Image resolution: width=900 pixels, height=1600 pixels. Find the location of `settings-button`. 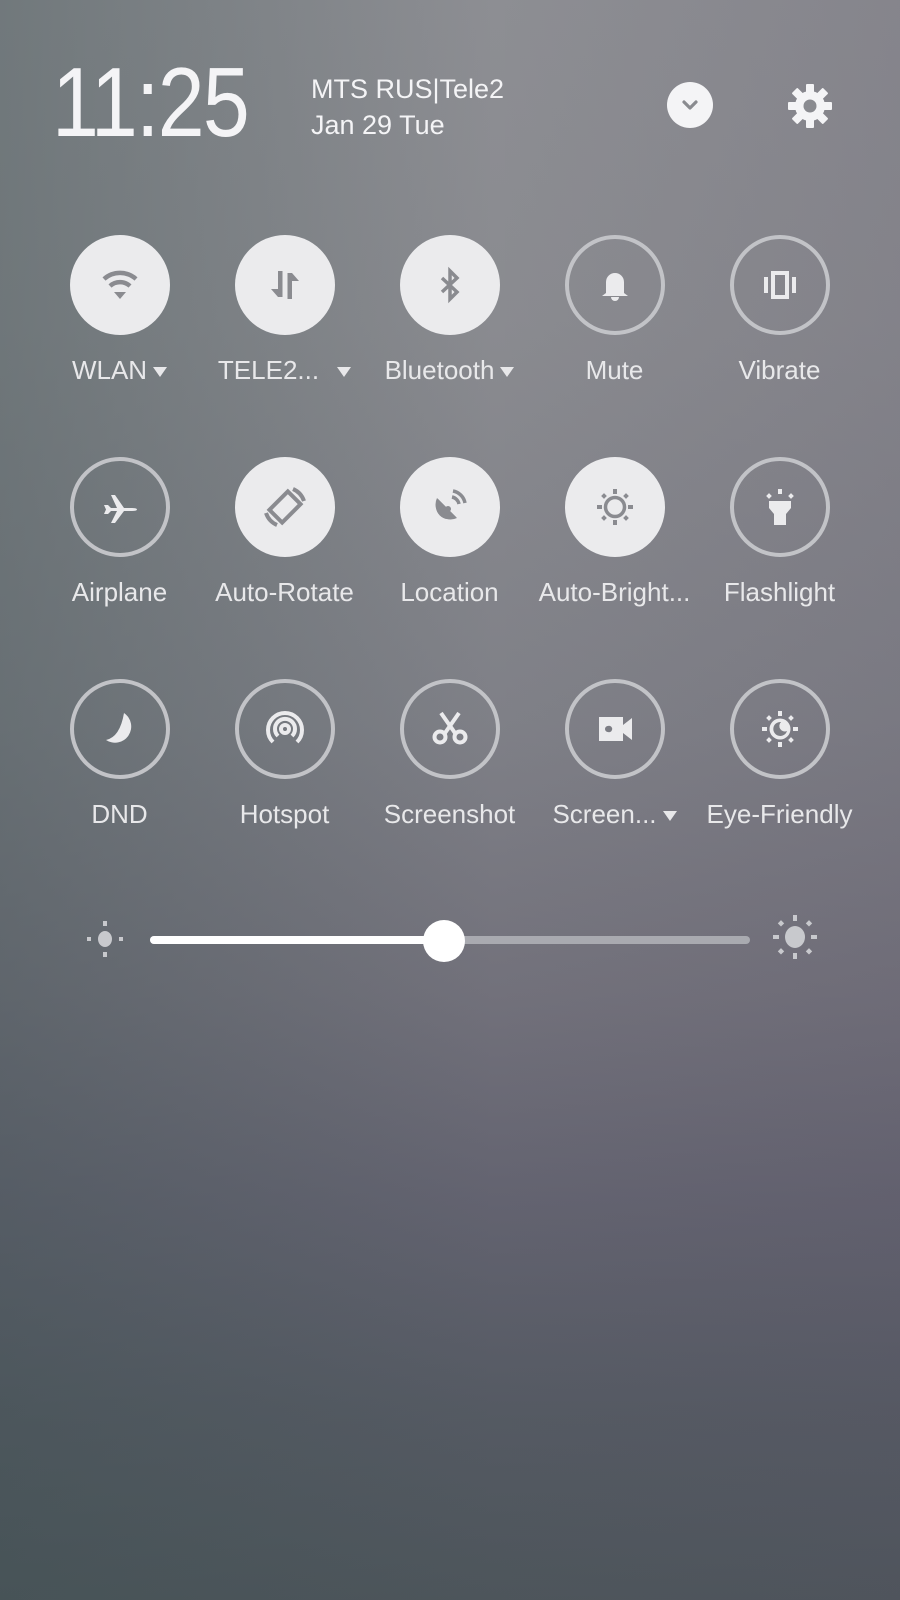

settings-button is located at coordinates (810, 106).